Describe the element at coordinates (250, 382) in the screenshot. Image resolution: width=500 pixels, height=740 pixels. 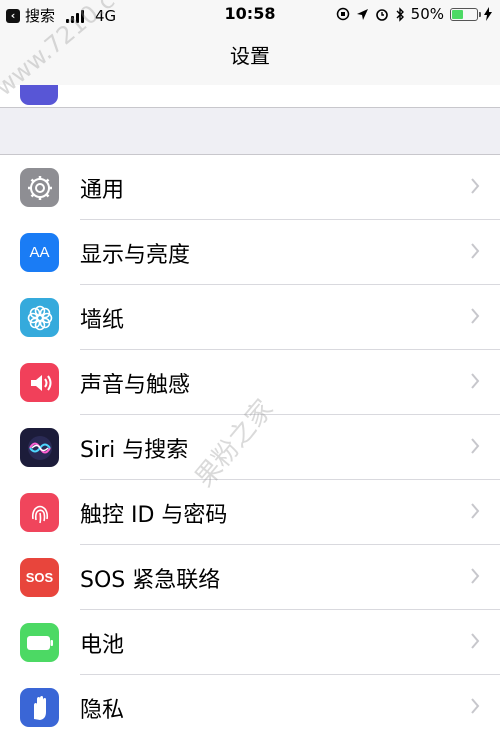
I see `settings-row-sounds: 声音与触感` at that location.